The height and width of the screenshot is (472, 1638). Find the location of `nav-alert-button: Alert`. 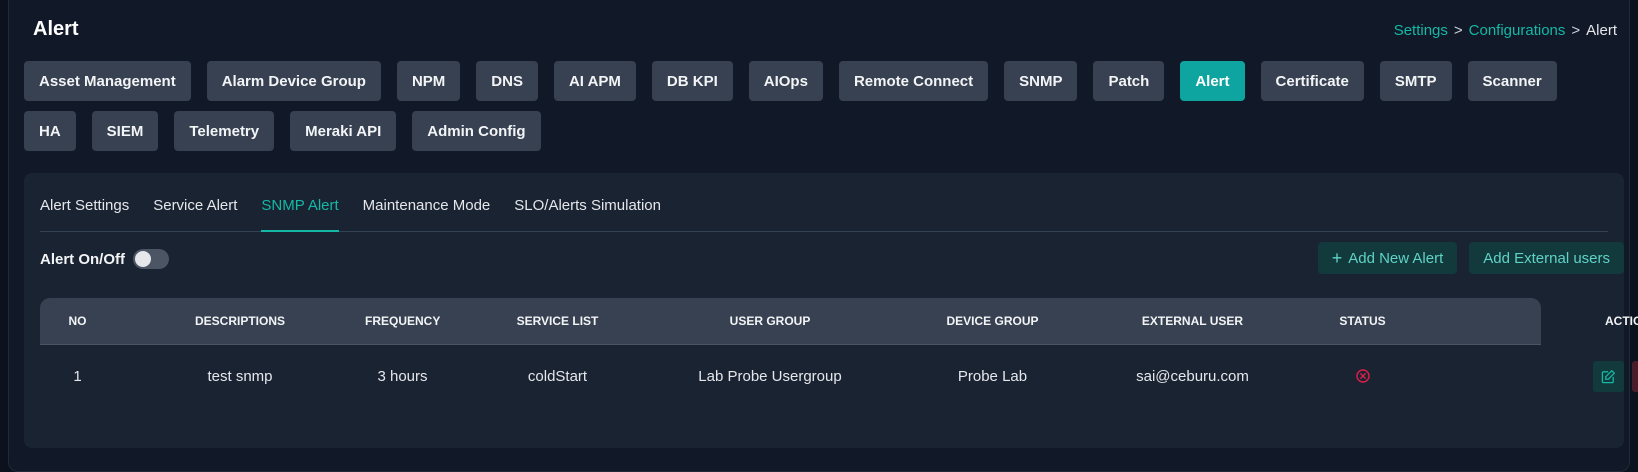

nav-alert-button: Alert is located at coordinates (1212, 81).